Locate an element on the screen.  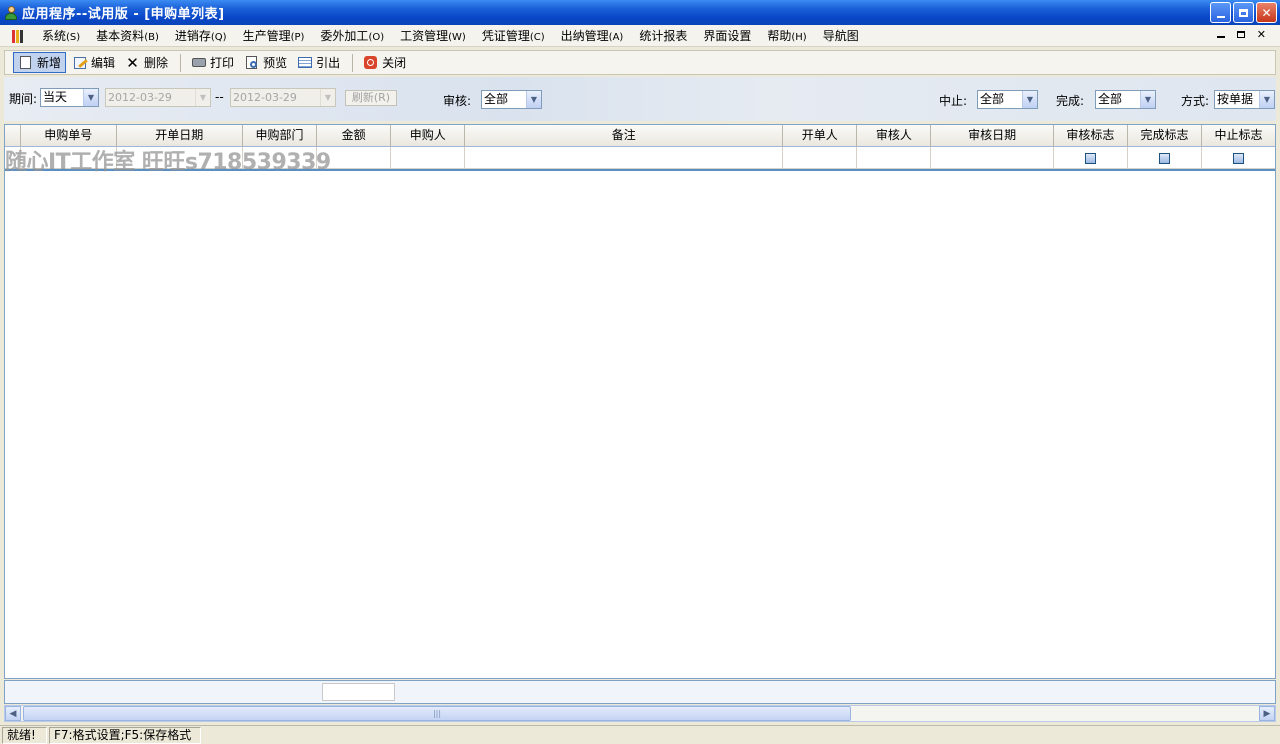
menu-payroll: 工资管理(W) is located at coordinates (433, 35).